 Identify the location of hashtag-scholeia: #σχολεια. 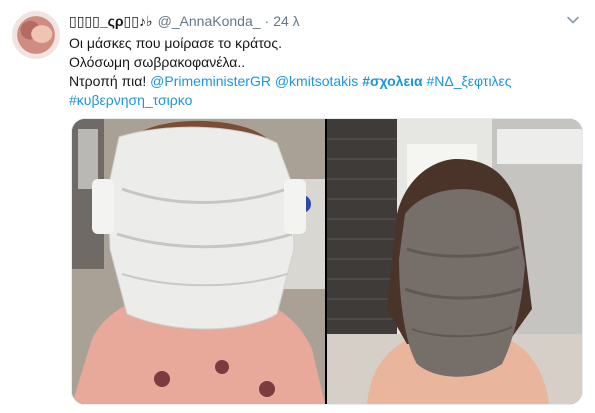
(392, 81).